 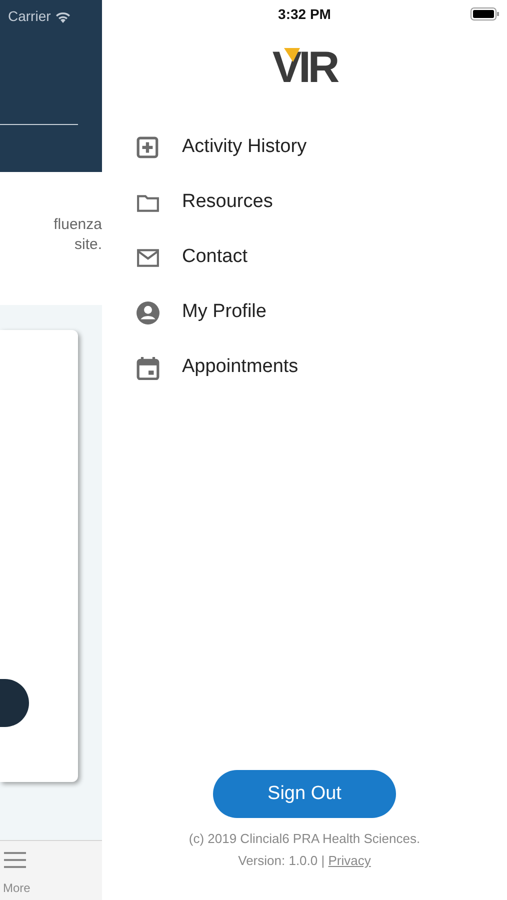 What do you see at coordinates (485, 14) in the screenshot?
I see `battery-icon` at bounding box center [485, 14].